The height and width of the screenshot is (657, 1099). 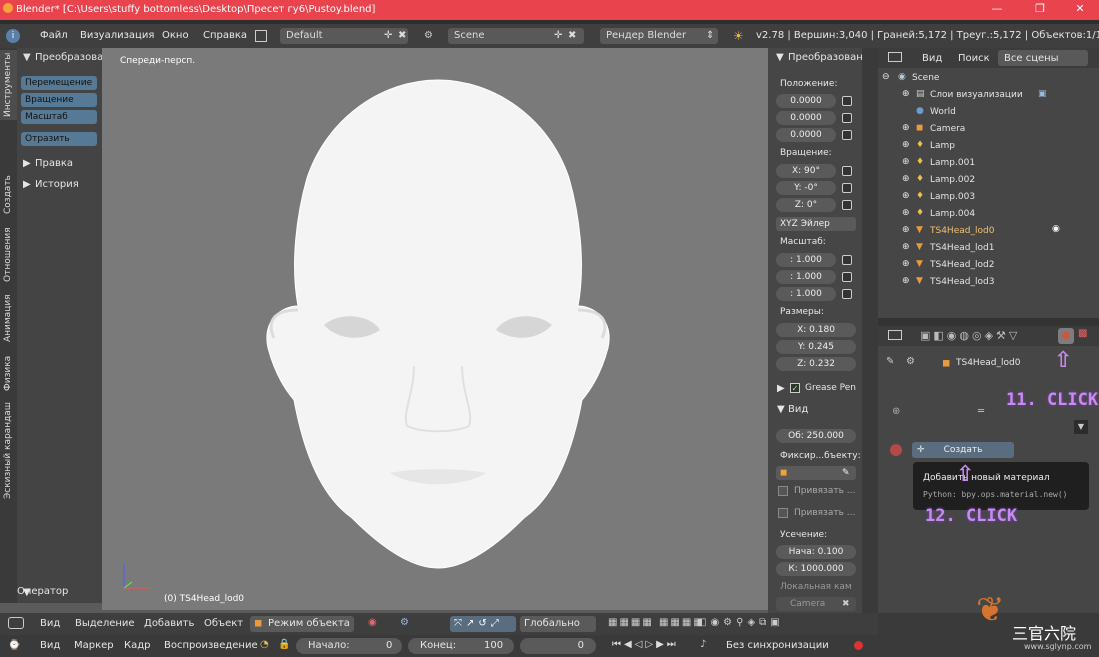 I want to click on orientation-select: Глобально, so click(x=558, y=624).